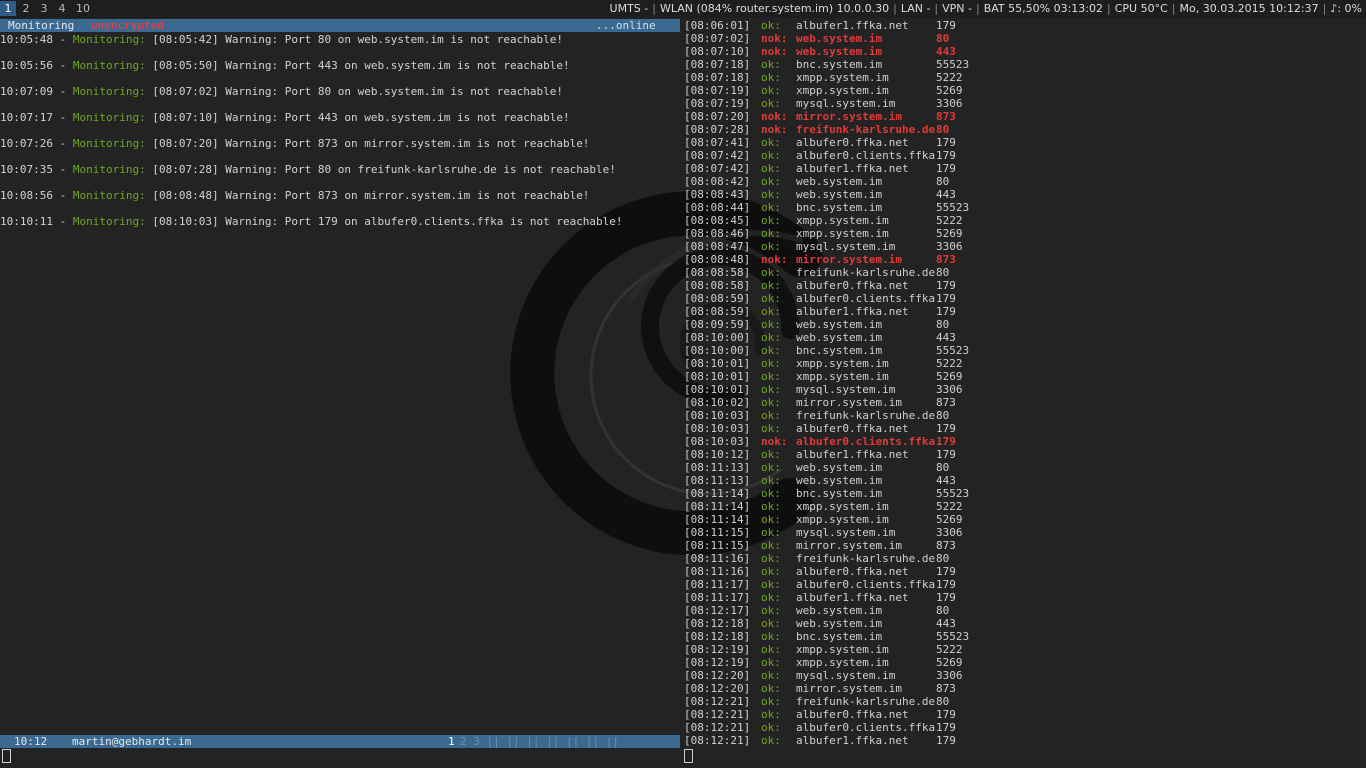 The width and height of the screenshot is (1366, 768). What do you see at coordinates (717, 454) in the screenshot?
I see `check-time: [08:10:12]` at bounding box center [717, 454].